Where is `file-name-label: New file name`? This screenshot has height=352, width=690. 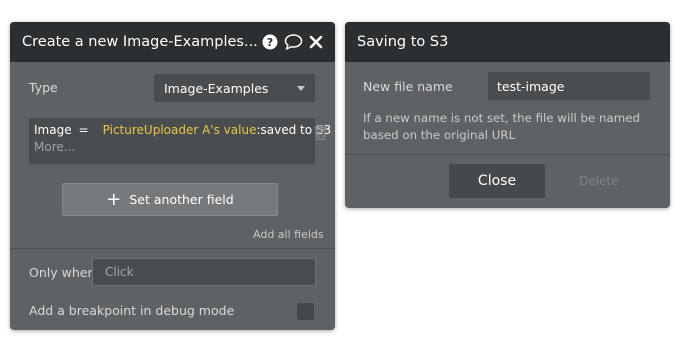
file-name-label: New file name is located at coordinates (408, 86).